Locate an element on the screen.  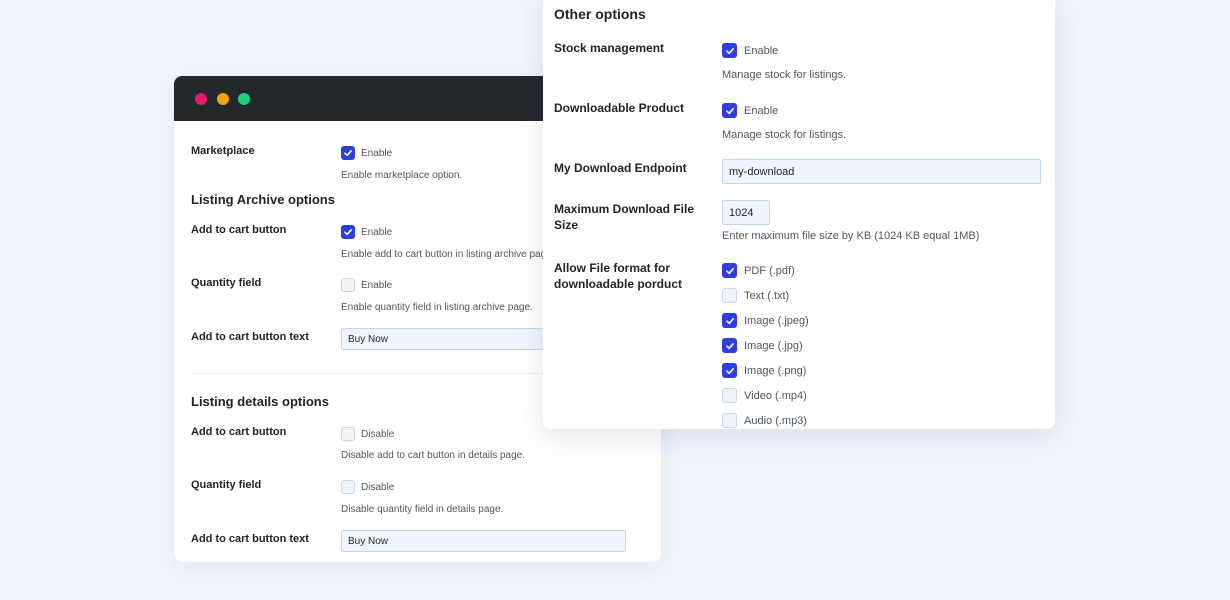
other-options-section-title: Other options is located at coordinates (600, 14).